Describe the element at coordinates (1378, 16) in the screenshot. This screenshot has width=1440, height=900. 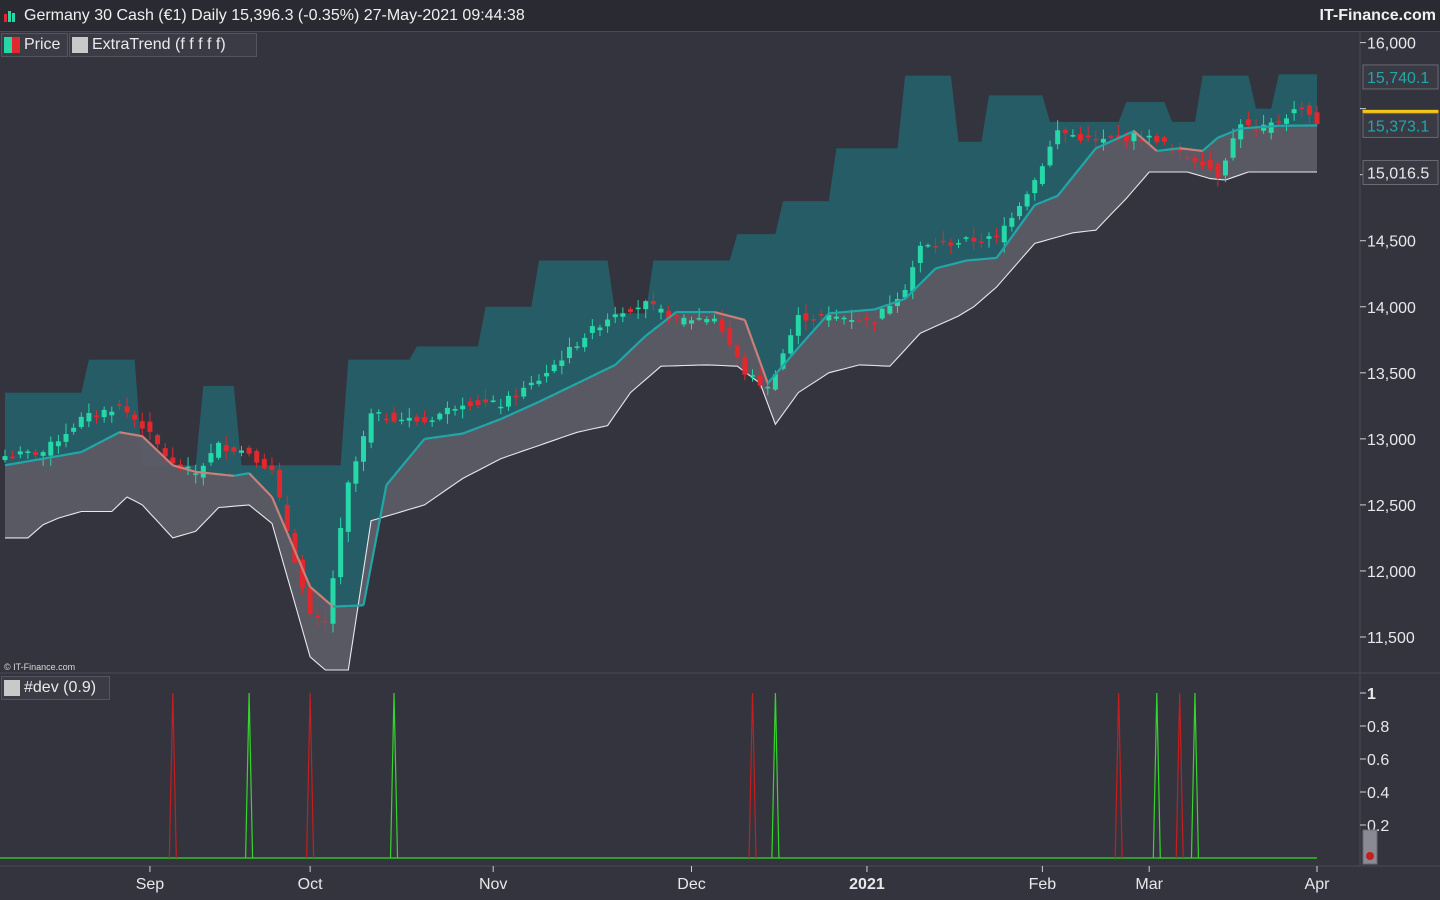
I see `brand-link: IT-Finance.com` at that location.